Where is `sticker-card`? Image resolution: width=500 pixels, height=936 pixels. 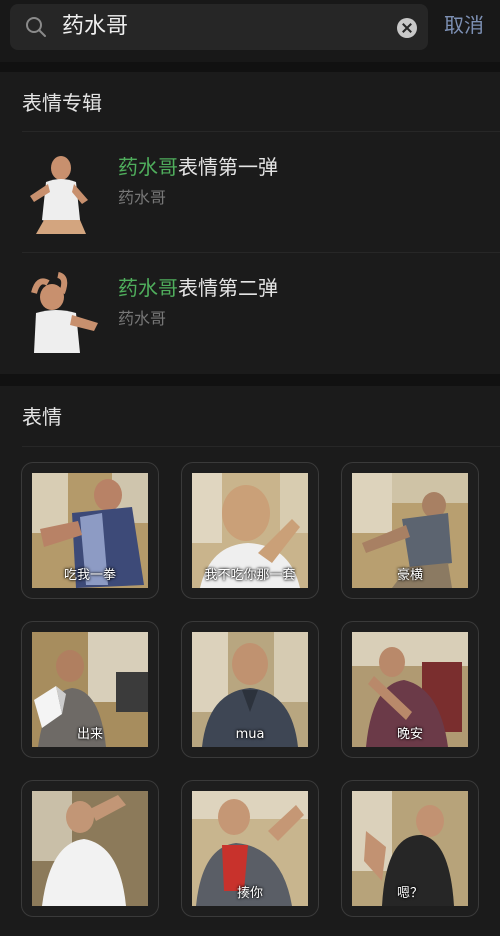 sticker-card is located at coordinates (90, 848).